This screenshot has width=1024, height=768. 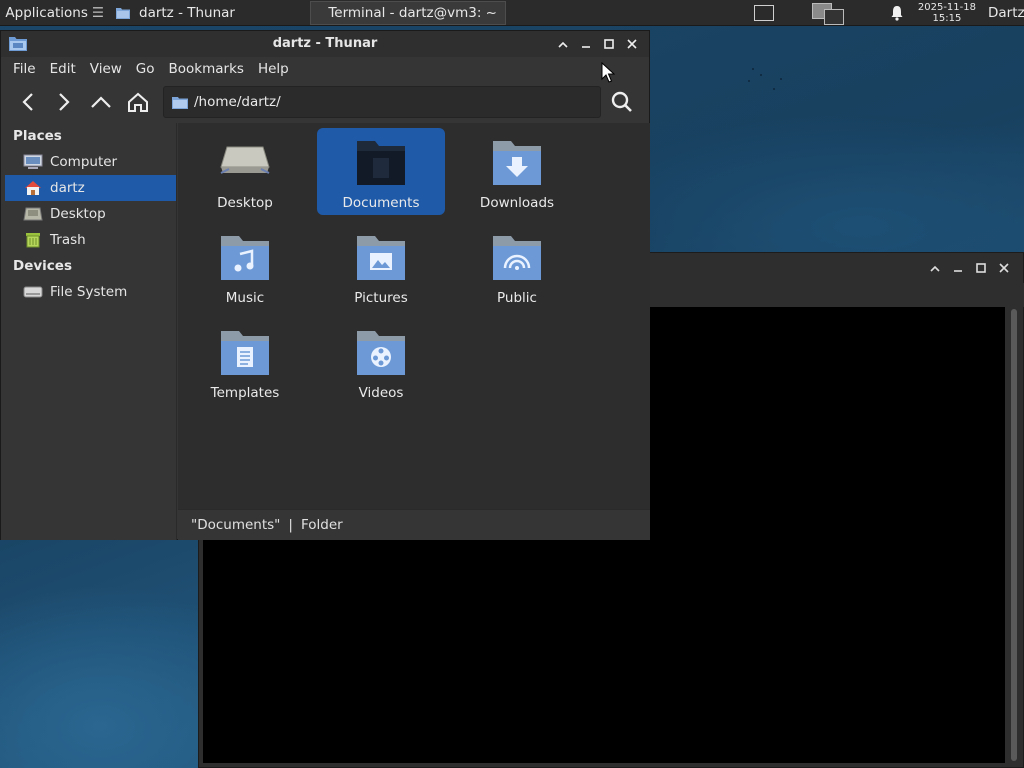 I want to click on file-label: Music, so click(x=245, y=298).